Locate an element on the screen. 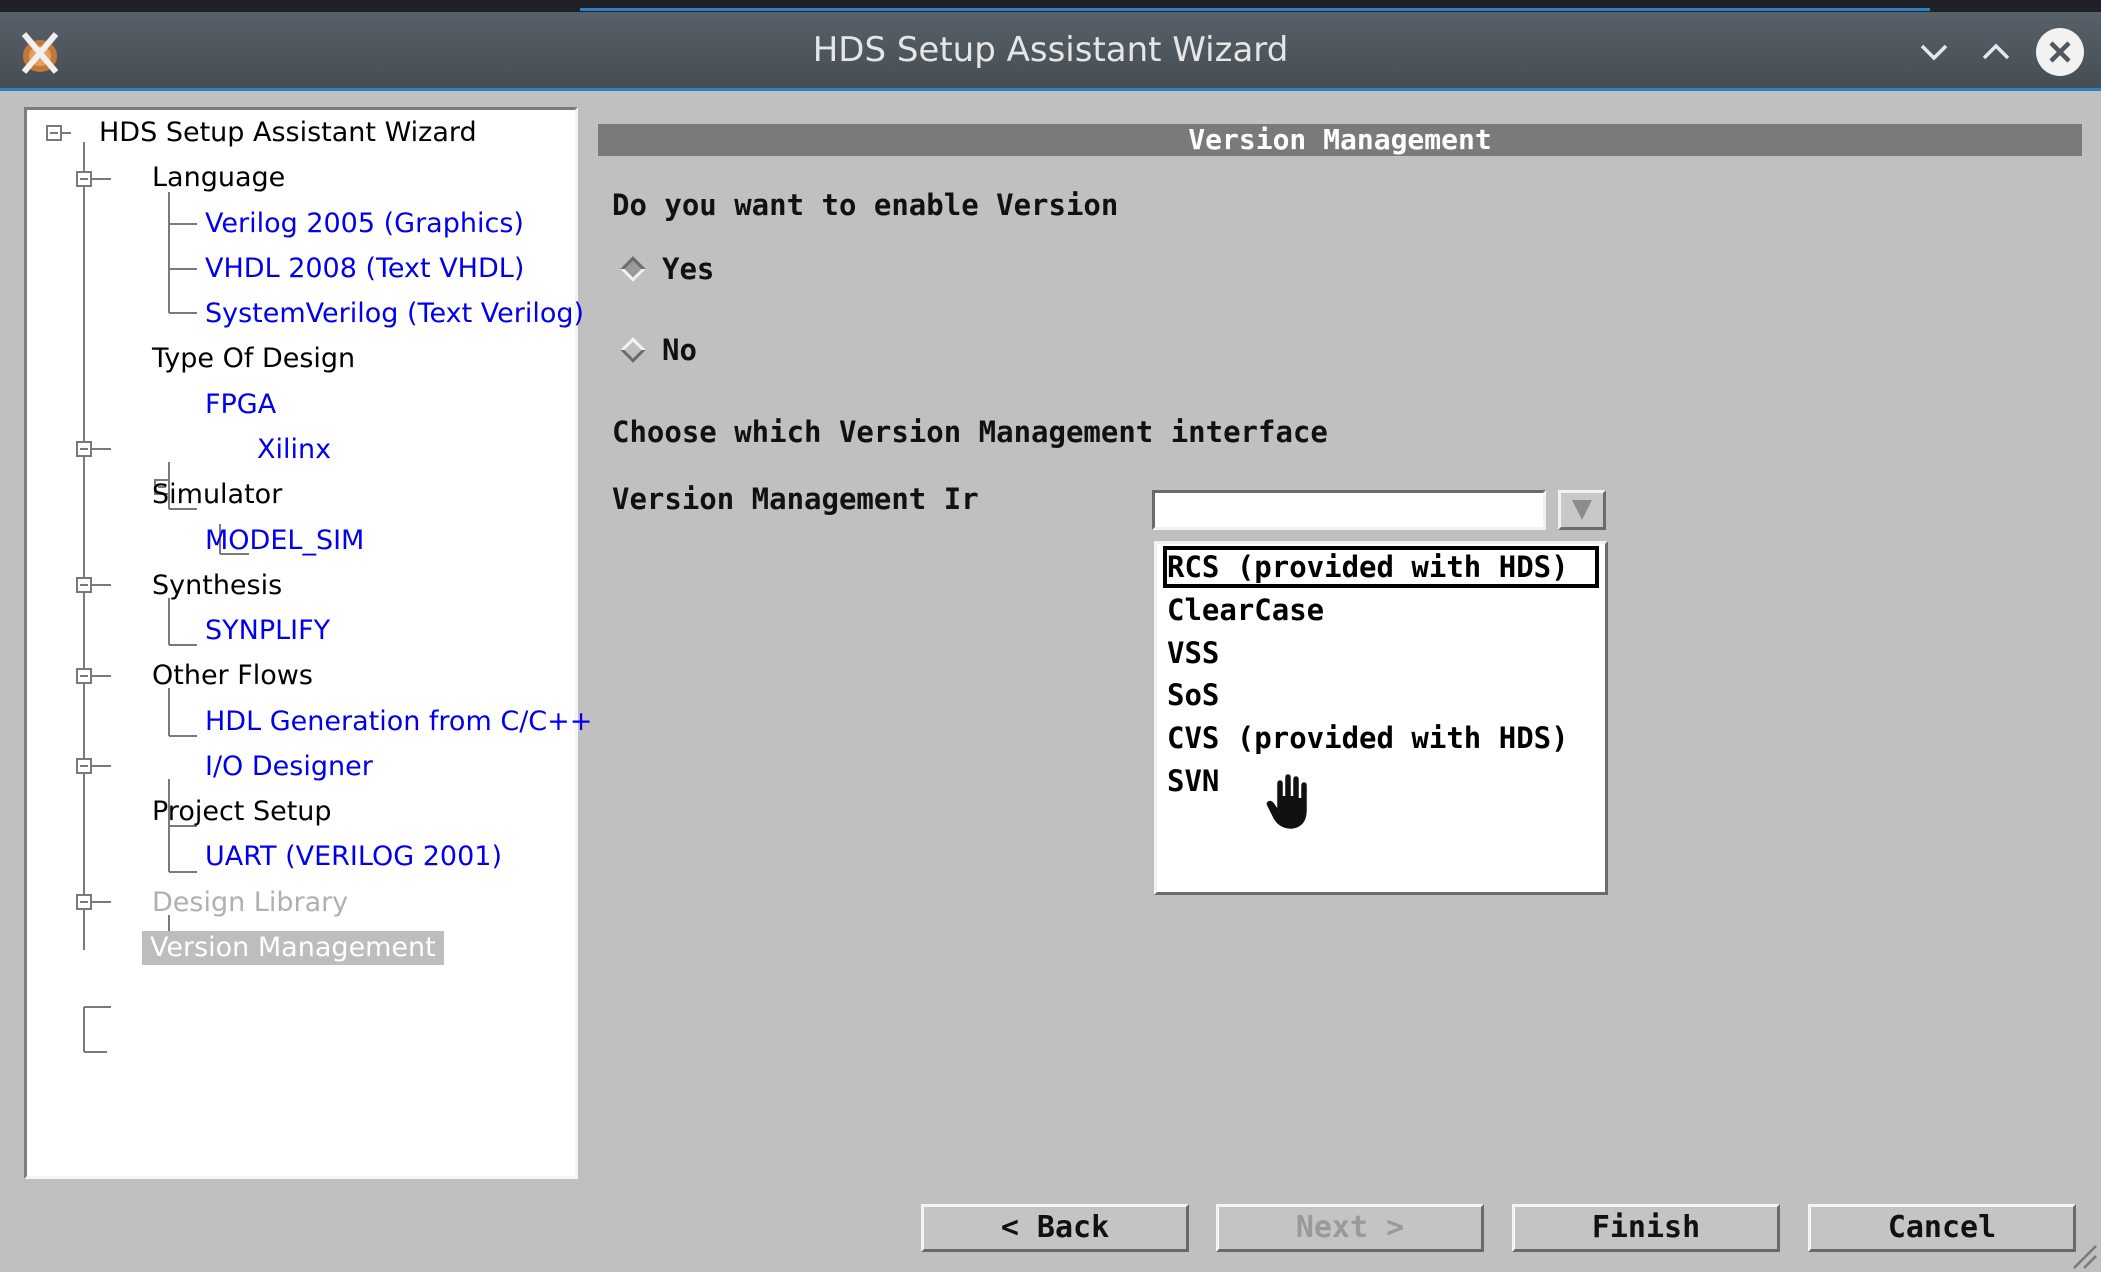  tree-item-xilinx: Xilinx is located at coordinates (294, 450).